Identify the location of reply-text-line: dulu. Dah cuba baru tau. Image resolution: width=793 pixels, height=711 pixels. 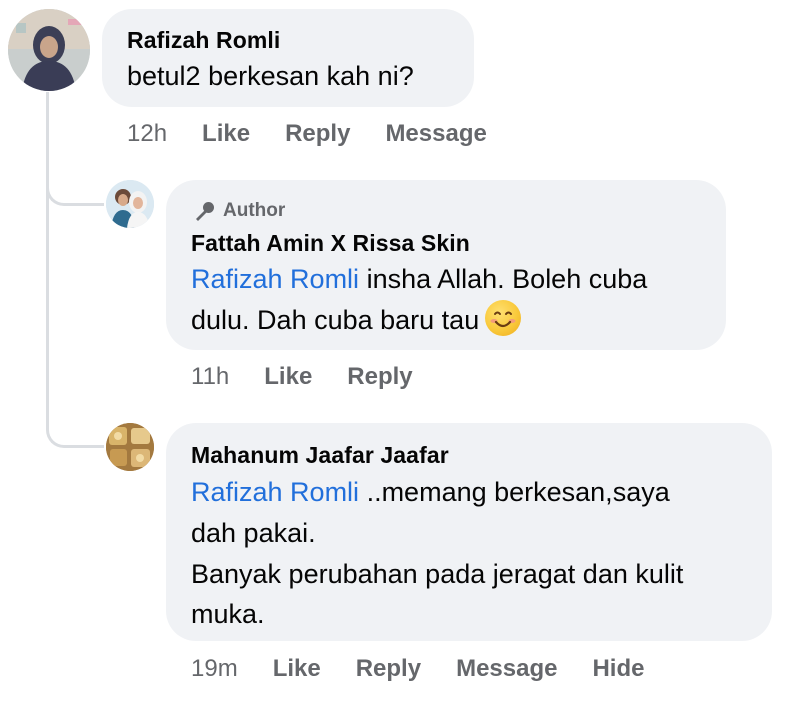
(335, 320).